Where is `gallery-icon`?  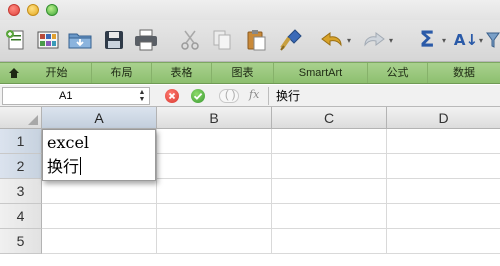
gallery-icon is located at coordinates (48, 40).